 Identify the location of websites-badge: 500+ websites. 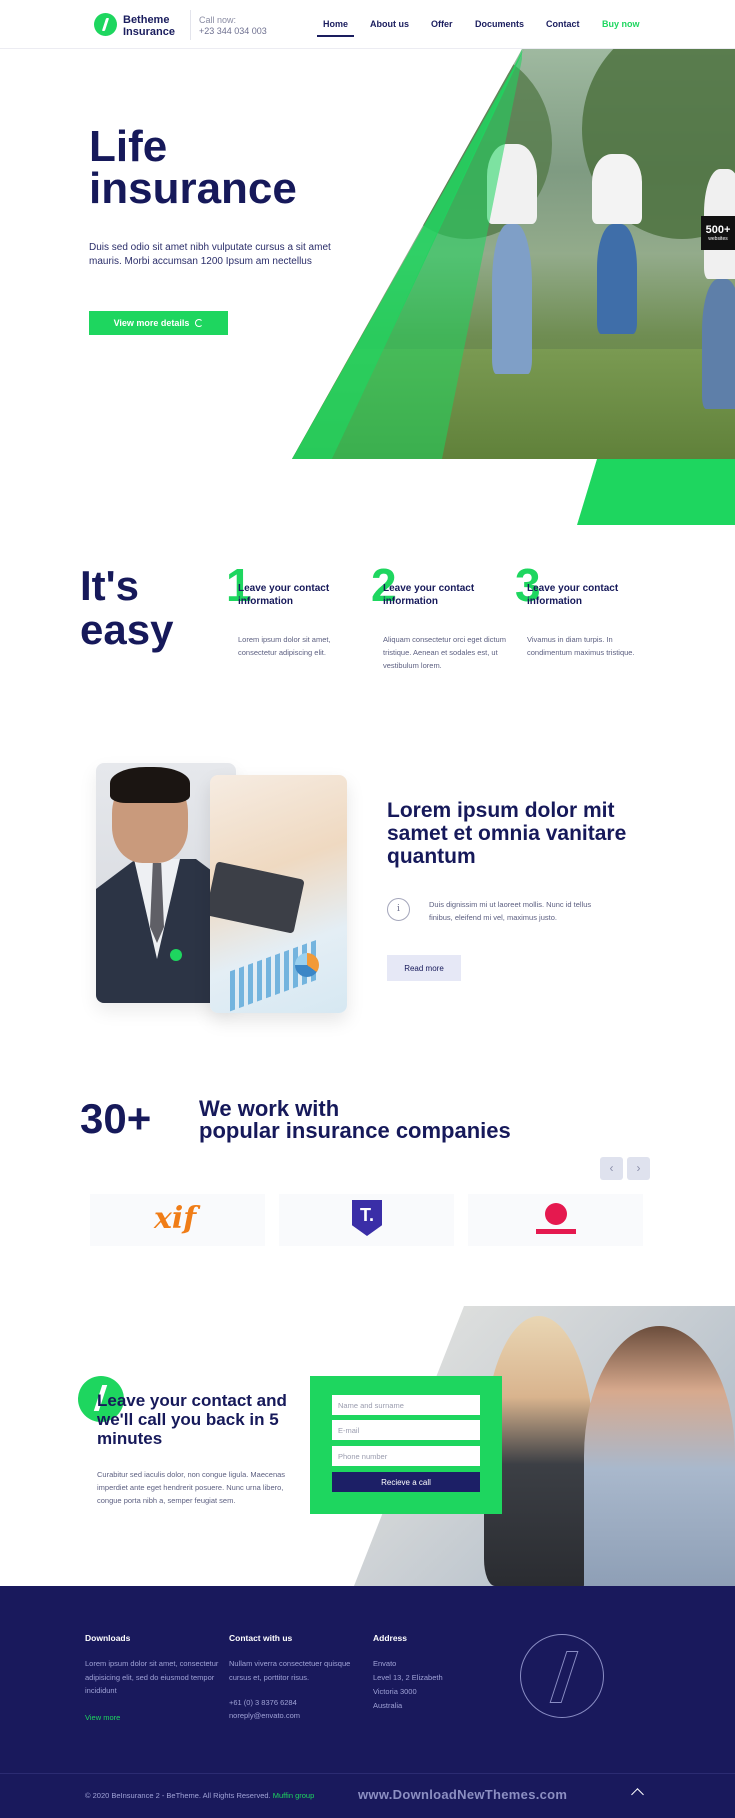
(718, 233).